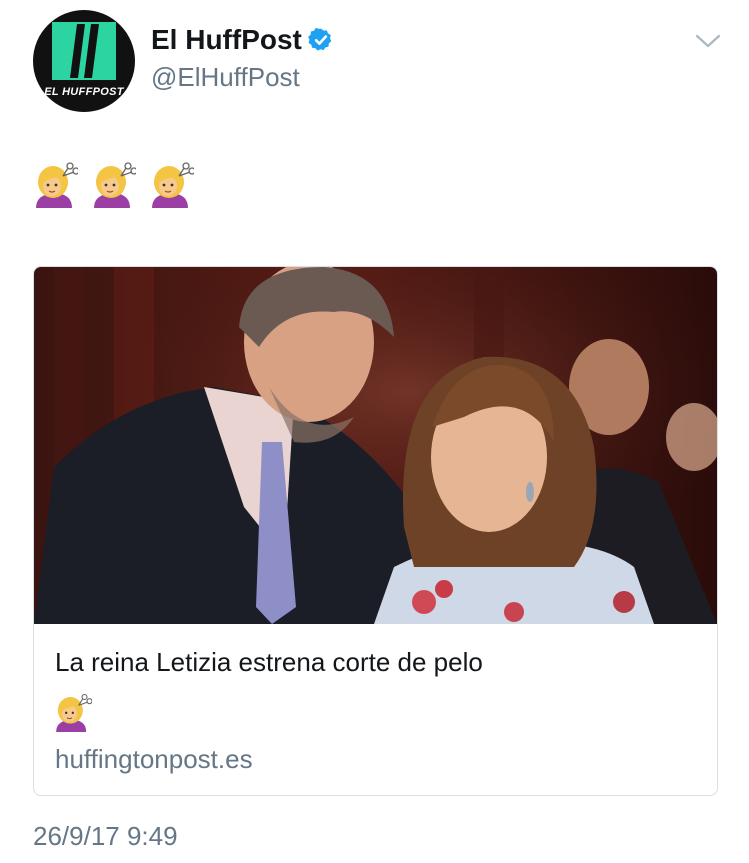  I want to click on verified-badge-icon, so click(319, 39).